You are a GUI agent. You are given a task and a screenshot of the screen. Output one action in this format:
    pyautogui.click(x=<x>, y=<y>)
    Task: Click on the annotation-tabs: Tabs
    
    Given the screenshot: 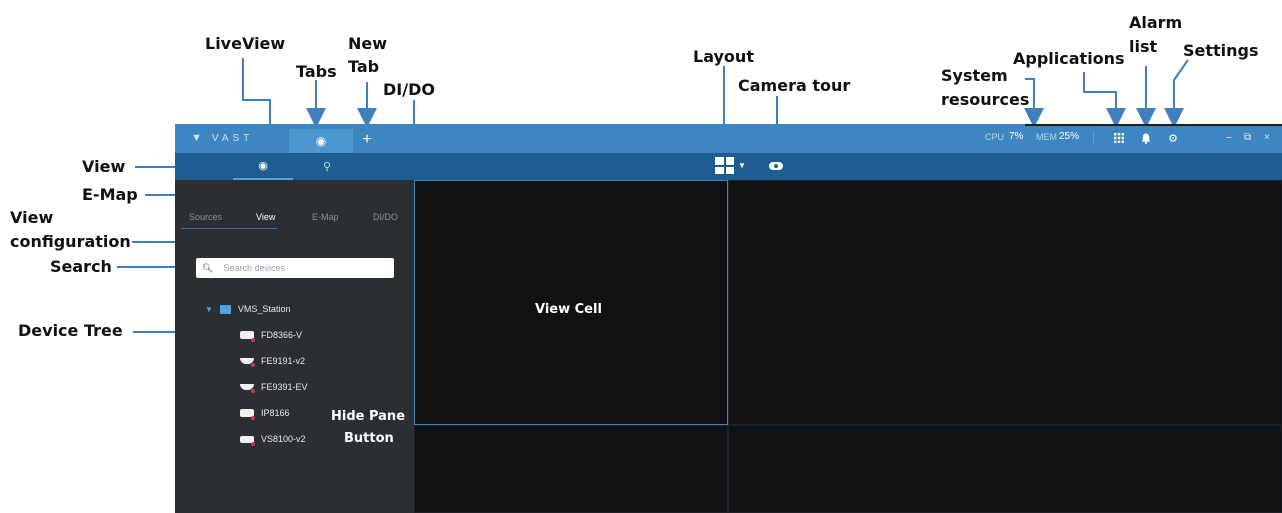 What is the action you would take?
    pyautogui.click(x=316, y=71)
    